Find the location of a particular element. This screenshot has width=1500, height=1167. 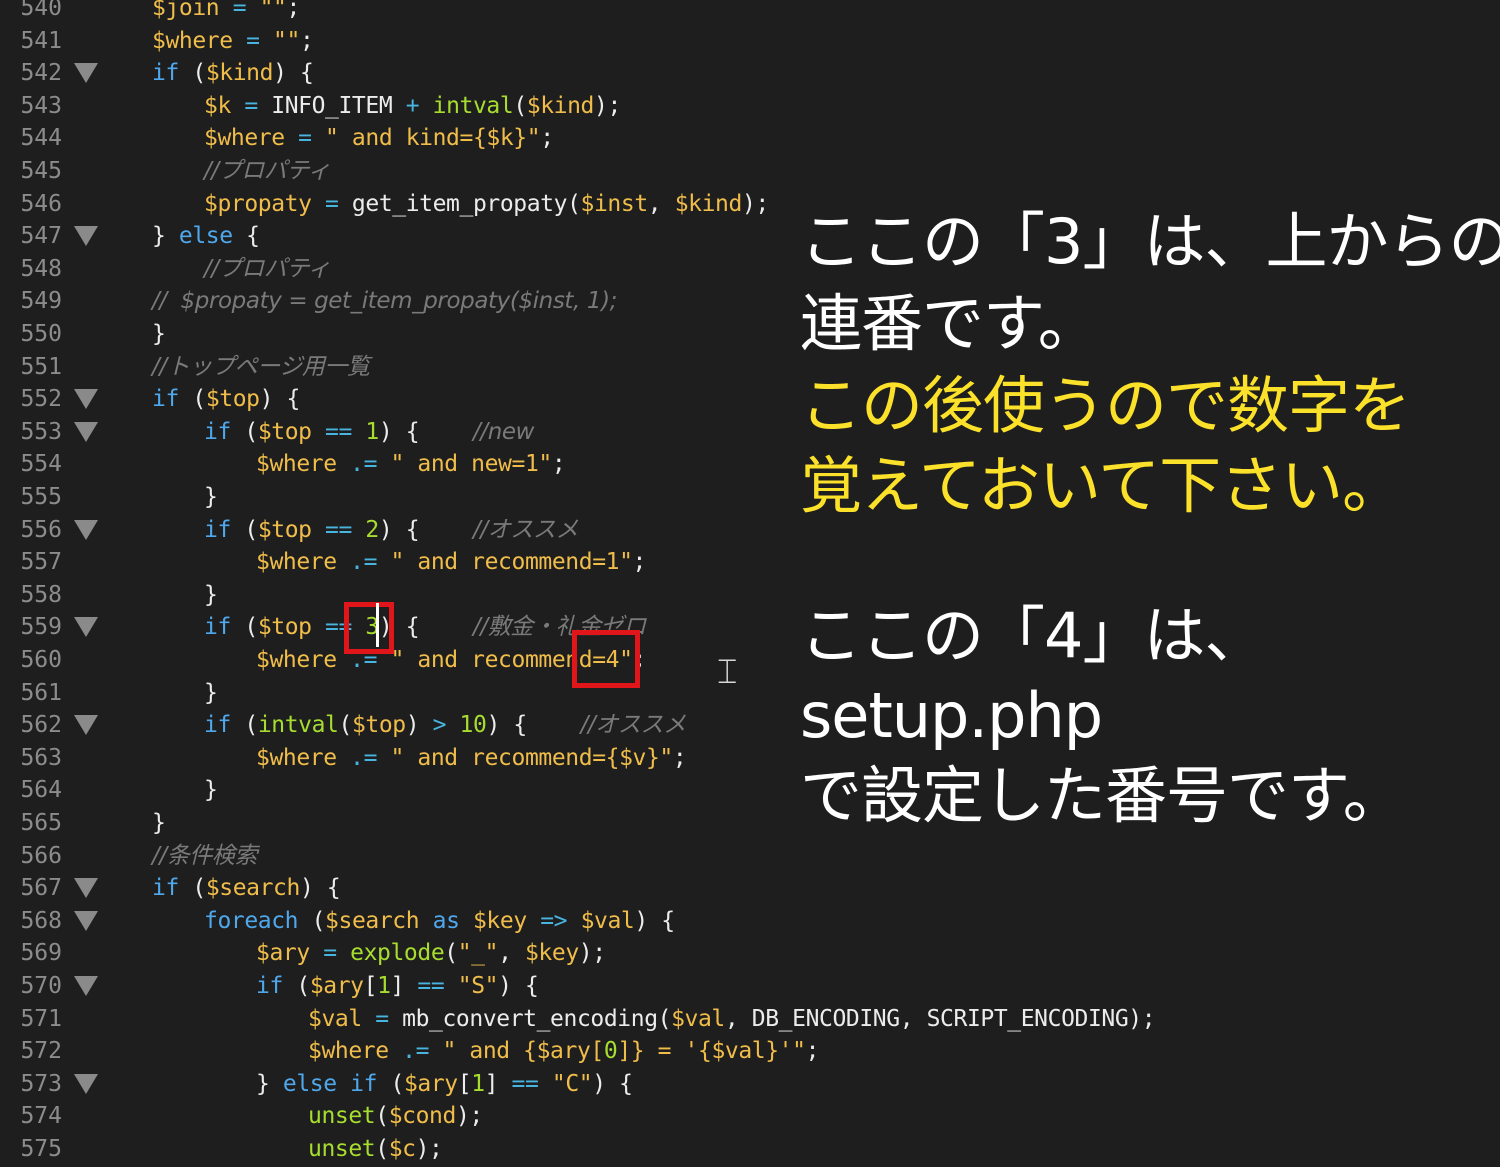

code-text: } is located at coordinates (159, 334).